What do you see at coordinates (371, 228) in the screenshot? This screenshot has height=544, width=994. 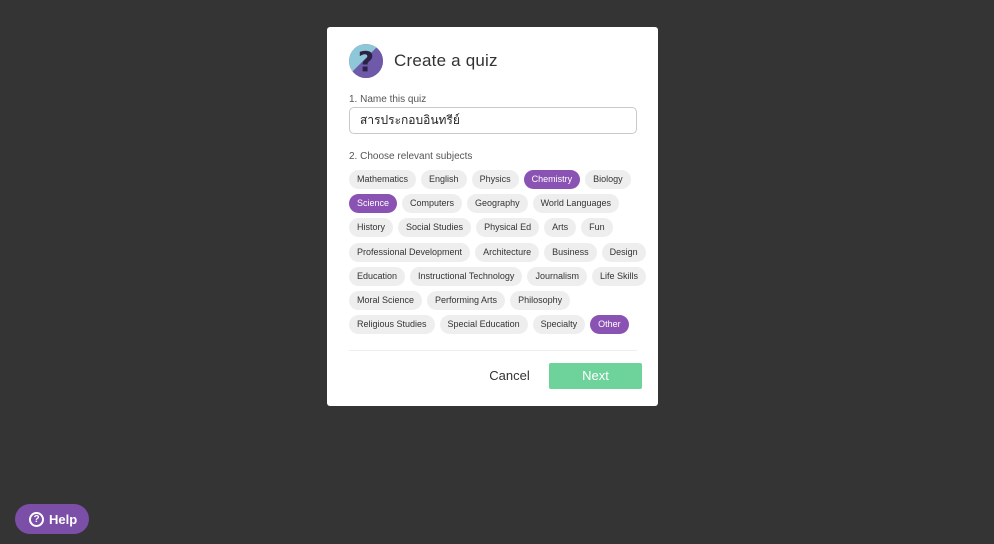 I see `subject-chip-history: History` at bounding box center [371, 228].